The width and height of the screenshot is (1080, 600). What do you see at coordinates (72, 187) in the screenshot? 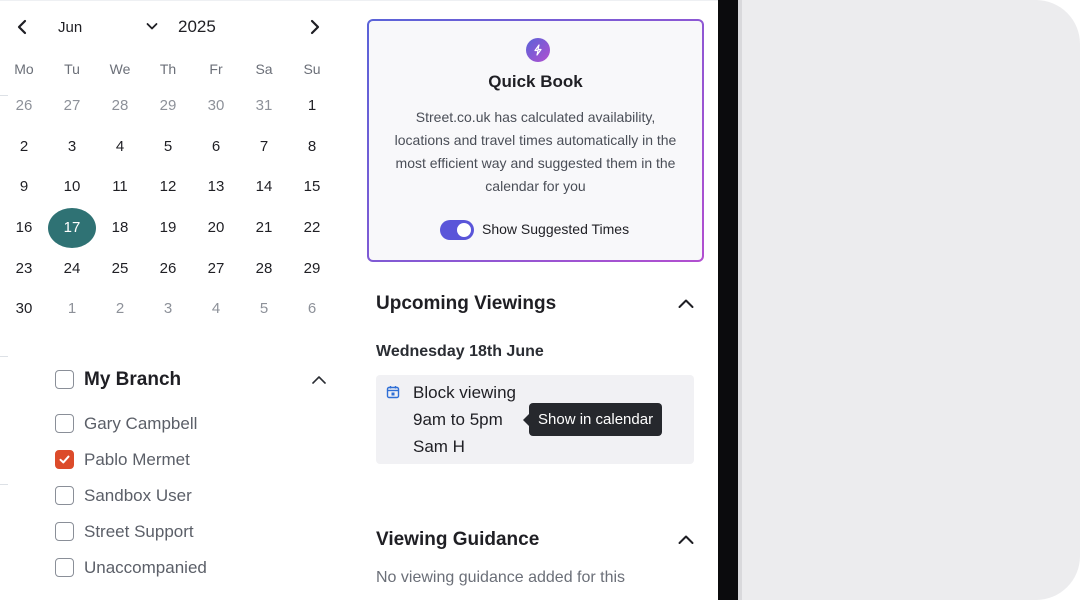
I see `calendar-day: 10` at bounding box center [72, 187].